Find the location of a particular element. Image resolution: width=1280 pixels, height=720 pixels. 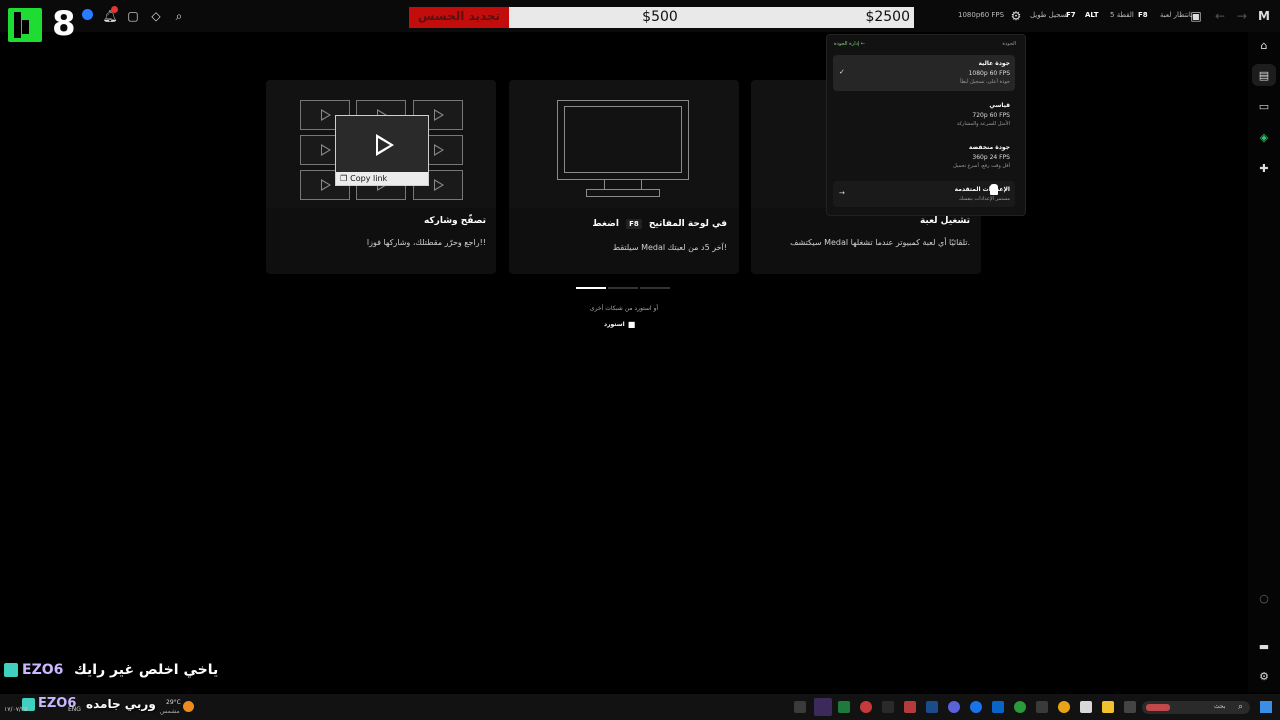

title-prefix: اضغط is located at coordinates (605, 224).